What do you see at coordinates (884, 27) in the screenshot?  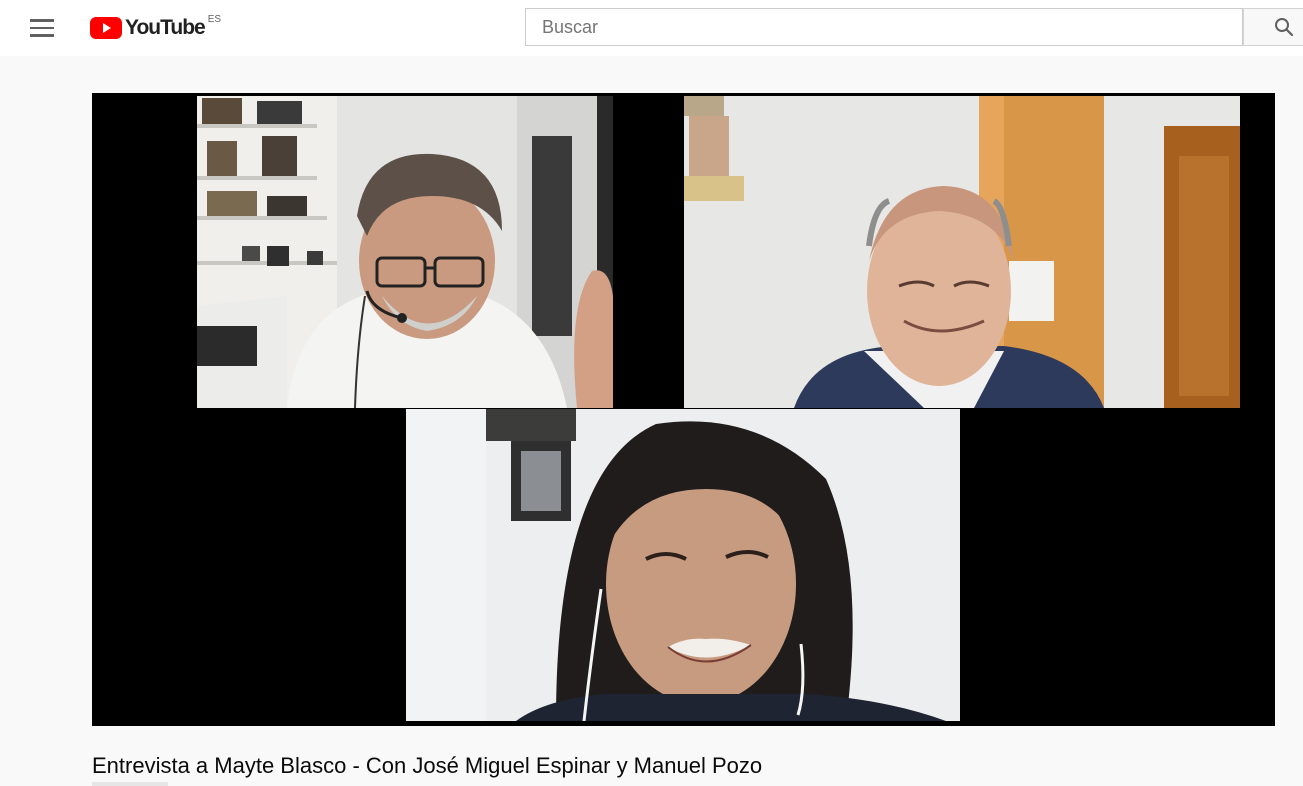 I see `search-input` at bounding box center [884, 27].